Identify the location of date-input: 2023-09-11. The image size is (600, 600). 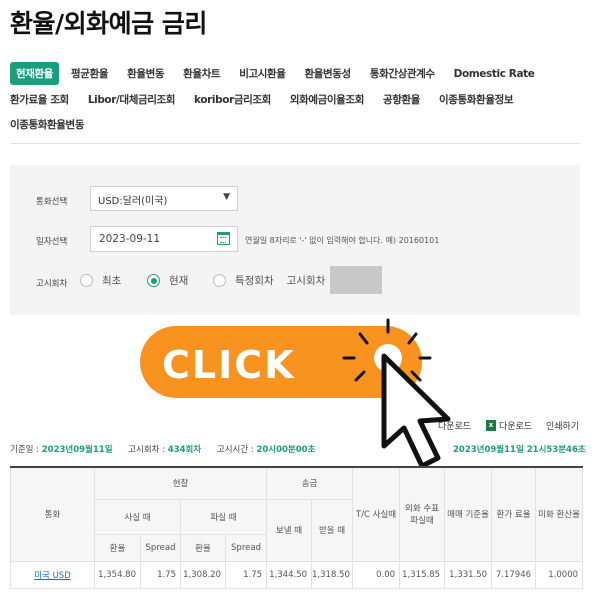
(164, 239).